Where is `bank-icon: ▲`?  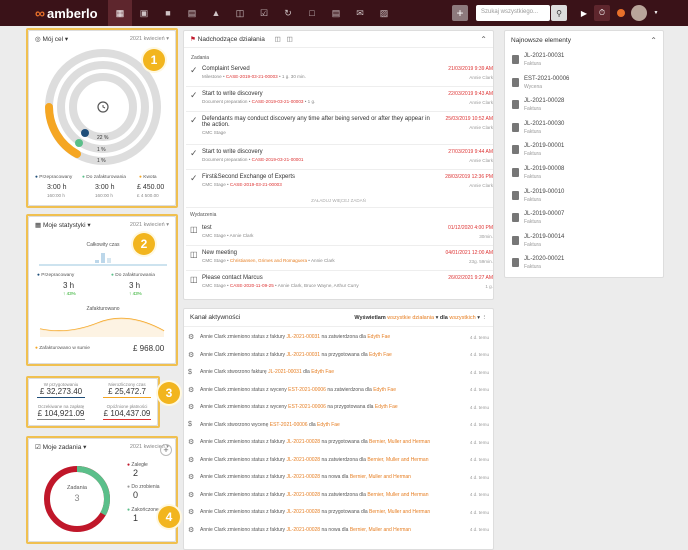 bank-icon: ▲ is located at coordinates (216, 13).